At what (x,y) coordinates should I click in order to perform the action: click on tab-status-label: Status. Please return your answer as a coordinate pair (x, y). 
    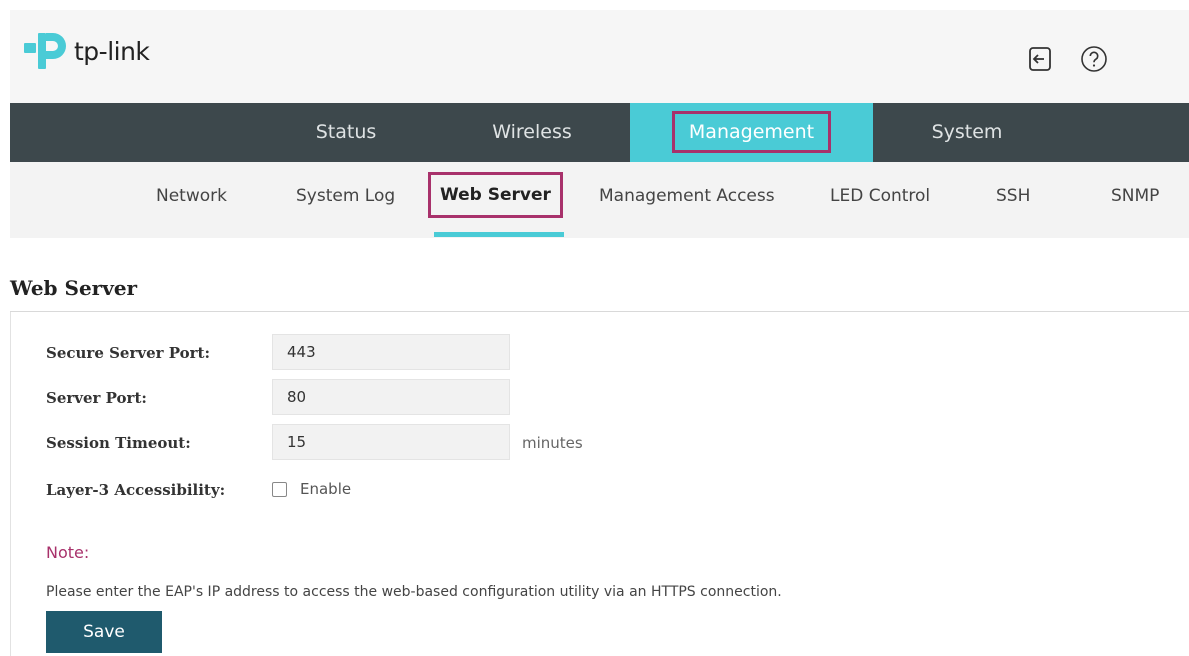
    Looking at the image, I should click on (346, 132).